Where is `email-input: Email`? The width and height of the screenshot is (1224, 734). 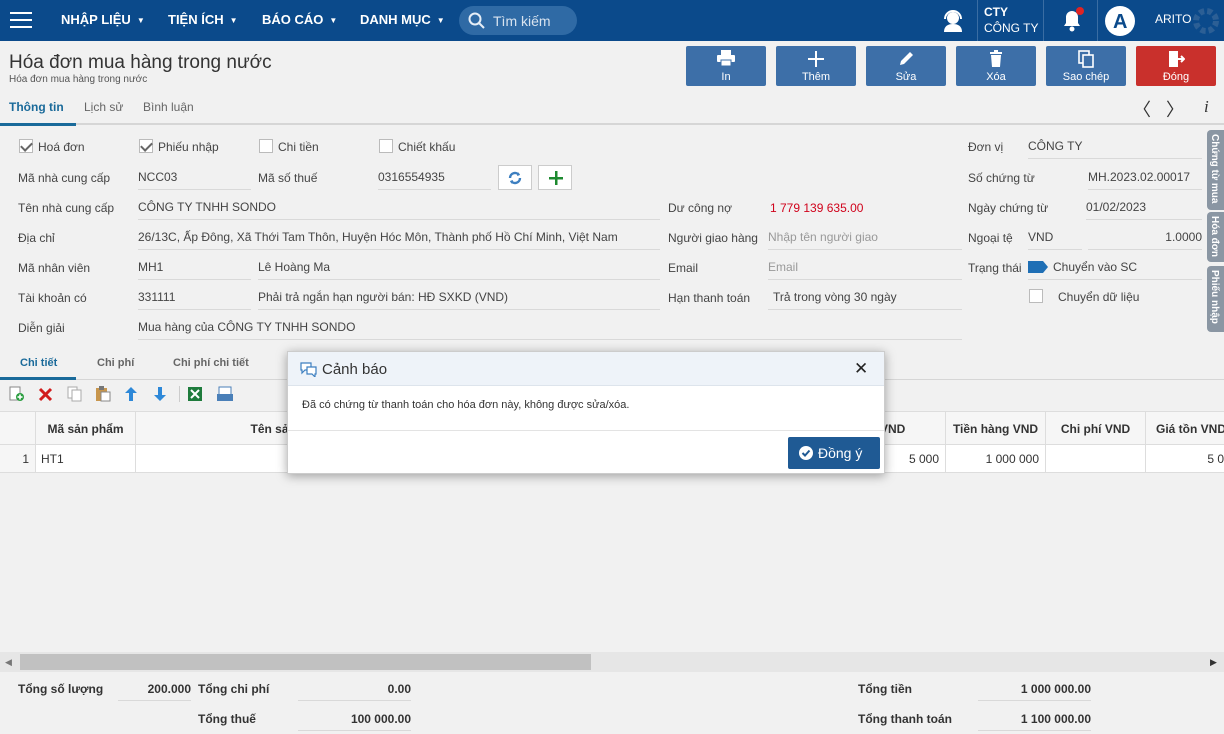 email-input: Email is located at coordinates (865, 268).